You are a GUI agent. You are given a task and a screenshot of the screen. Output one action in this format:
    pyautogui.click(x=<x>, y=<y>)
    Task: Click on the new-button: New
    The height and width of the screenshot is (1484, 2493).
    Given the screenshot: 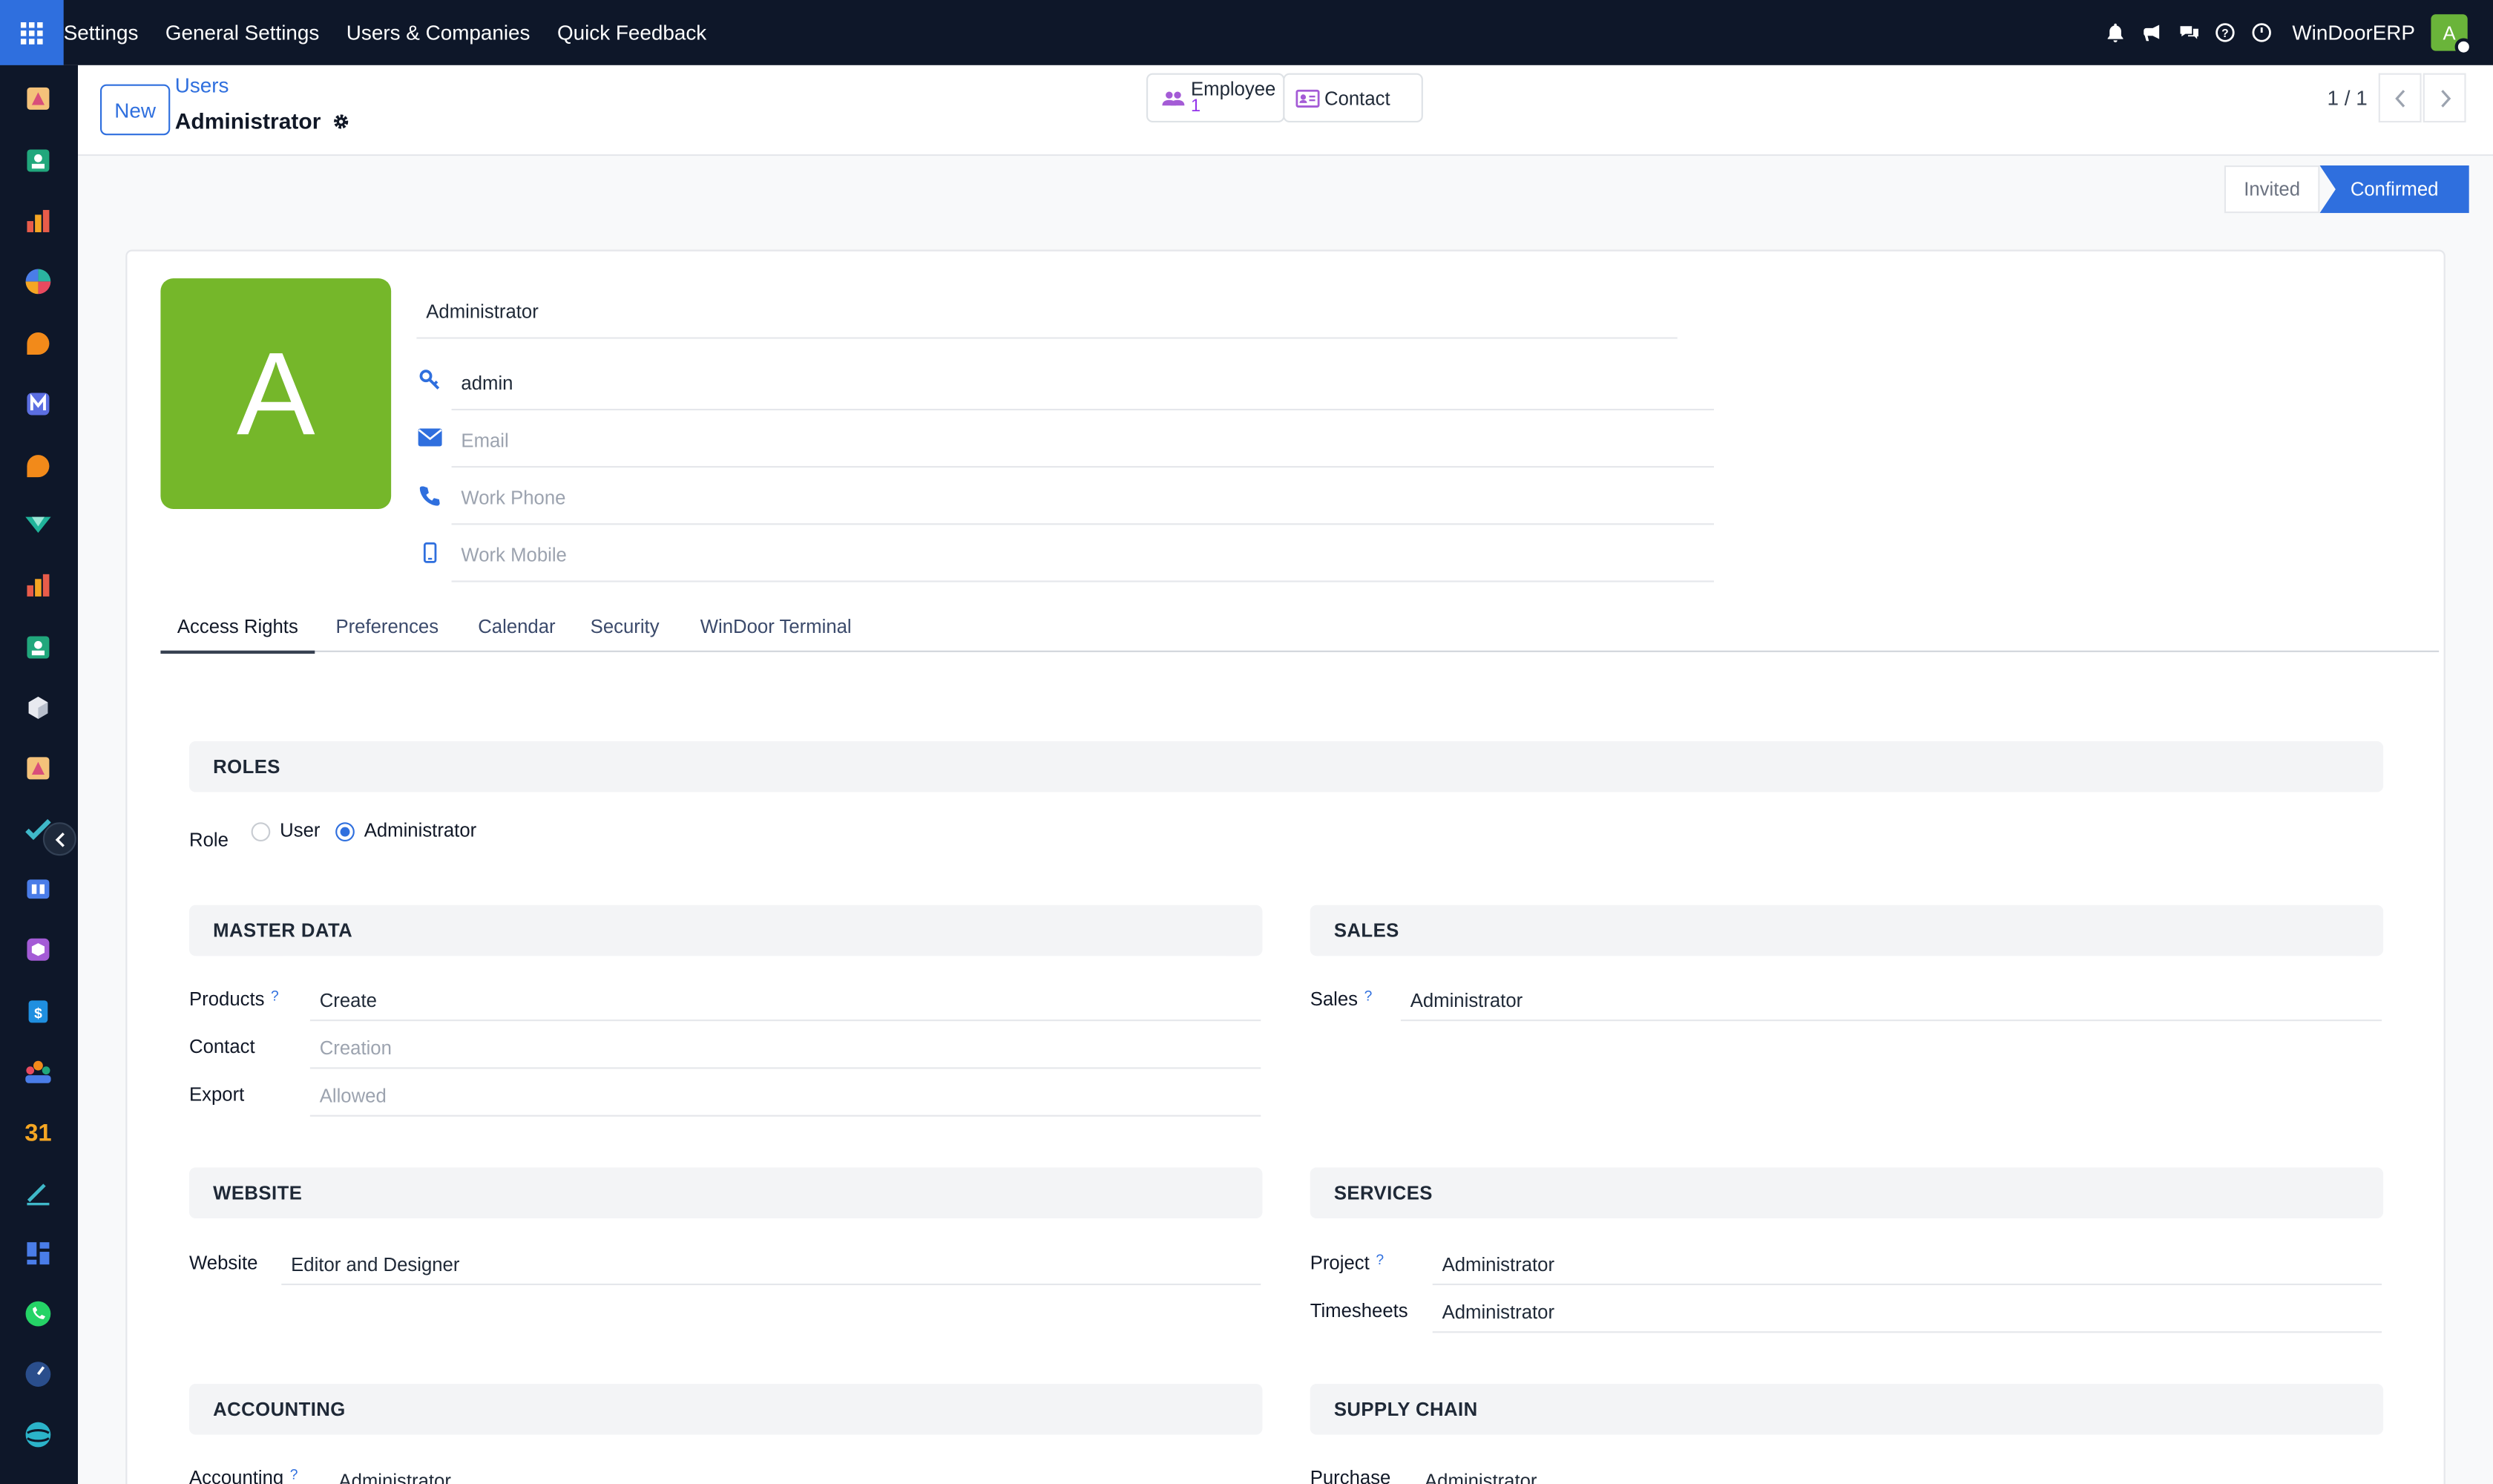 What is the action you would take?
    pyautogui.click(x=135, y=110)
    